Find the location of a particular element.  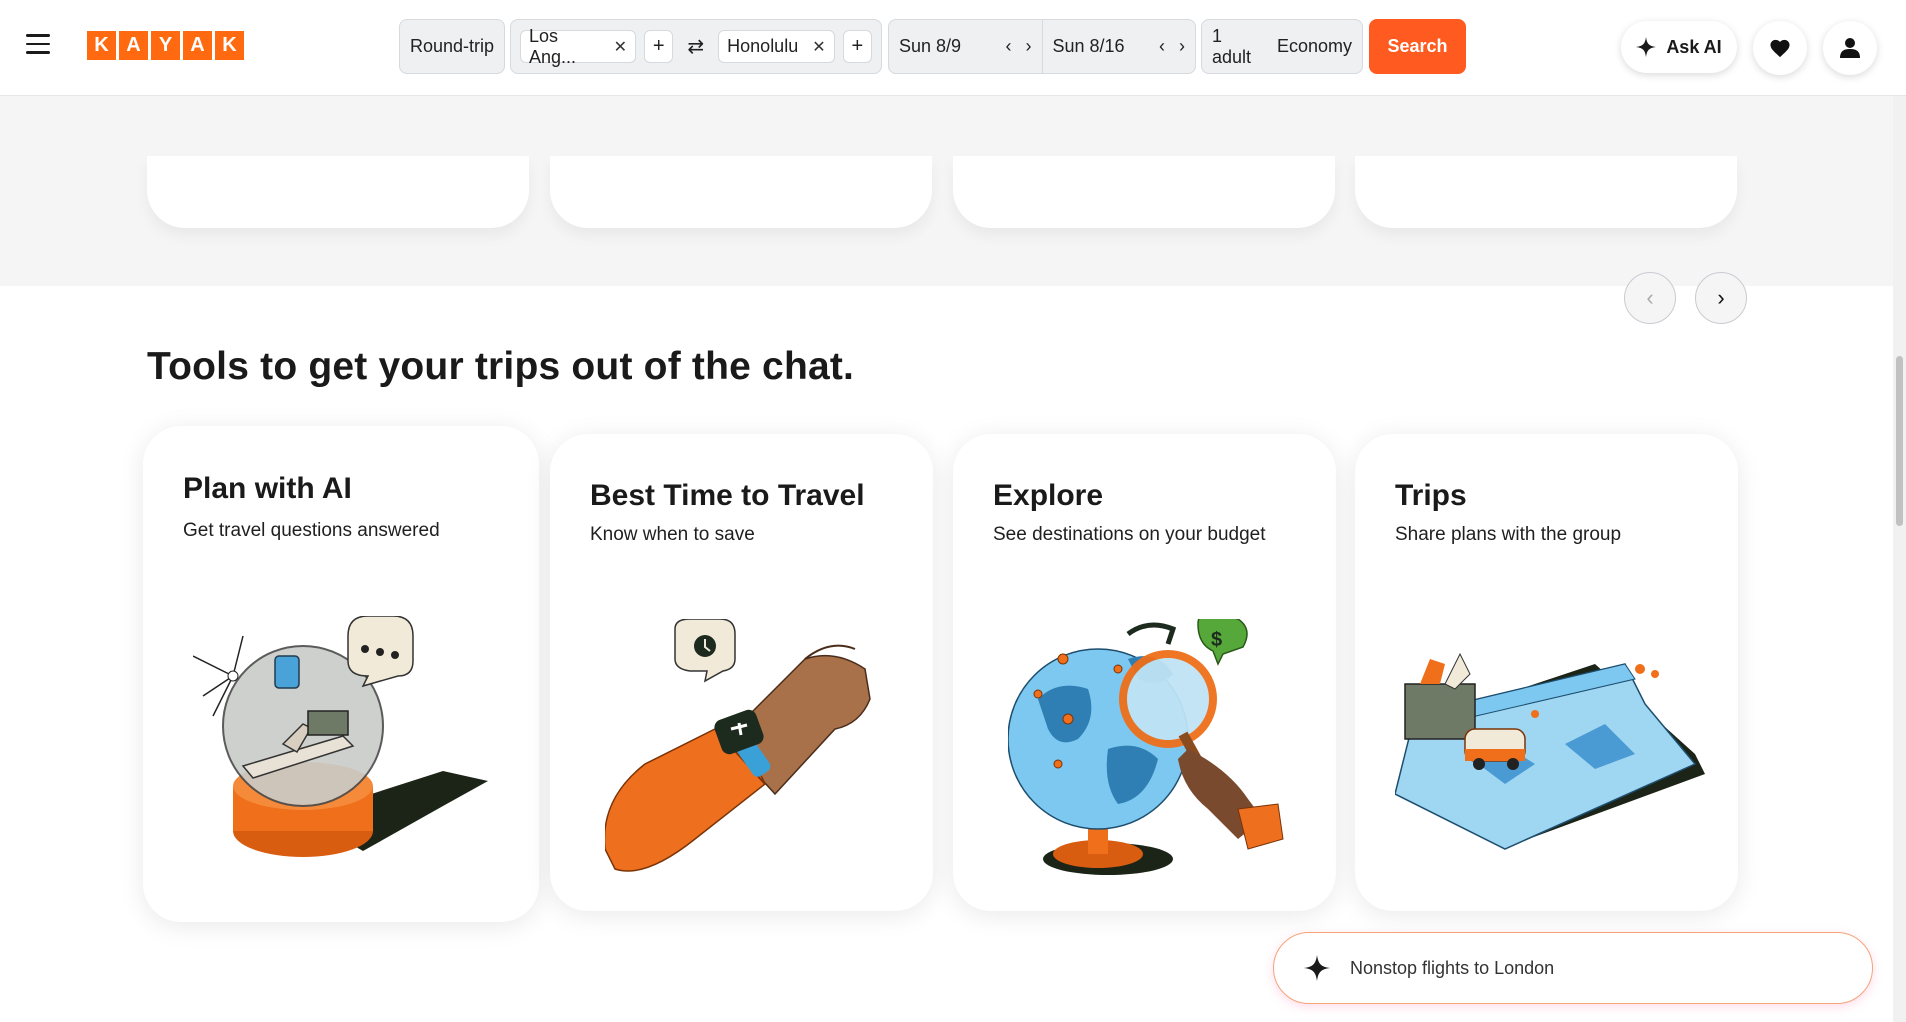

ai-chat-input: Nonstop flights to London is located at coordinates (1573, 968).